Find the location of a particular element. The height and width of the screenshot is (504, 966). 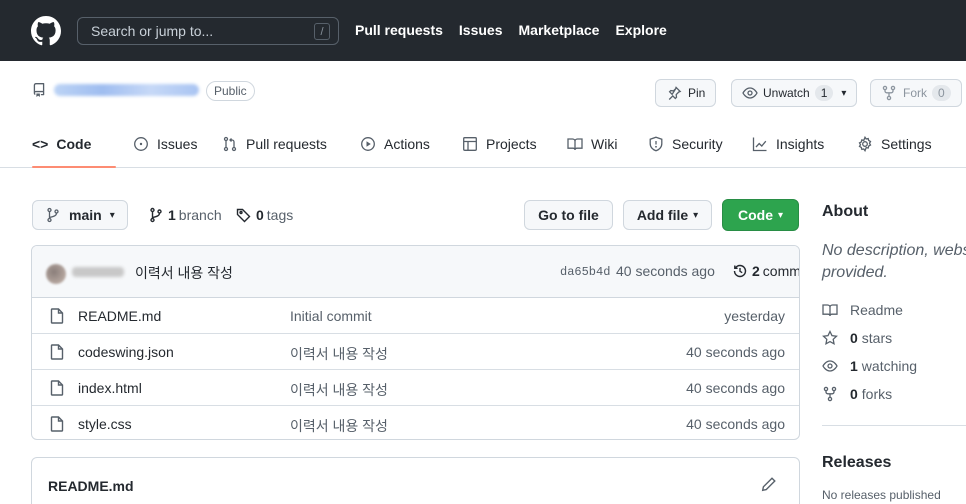

file-name: style.css is located at coordinates (105, 424).